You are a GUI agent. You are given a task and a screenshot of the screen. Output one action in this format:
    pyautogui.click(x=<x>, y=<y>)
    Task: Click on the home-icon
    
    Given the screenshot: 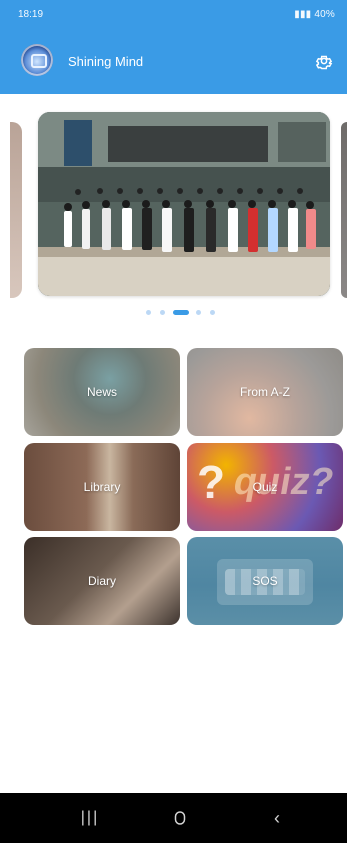 What is the action you would take?
    pyautogui.click(x=180, y=818)
    